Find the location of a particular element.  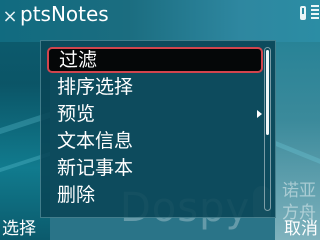

submenu-arrow-icon is located at coordinates (259, 114).